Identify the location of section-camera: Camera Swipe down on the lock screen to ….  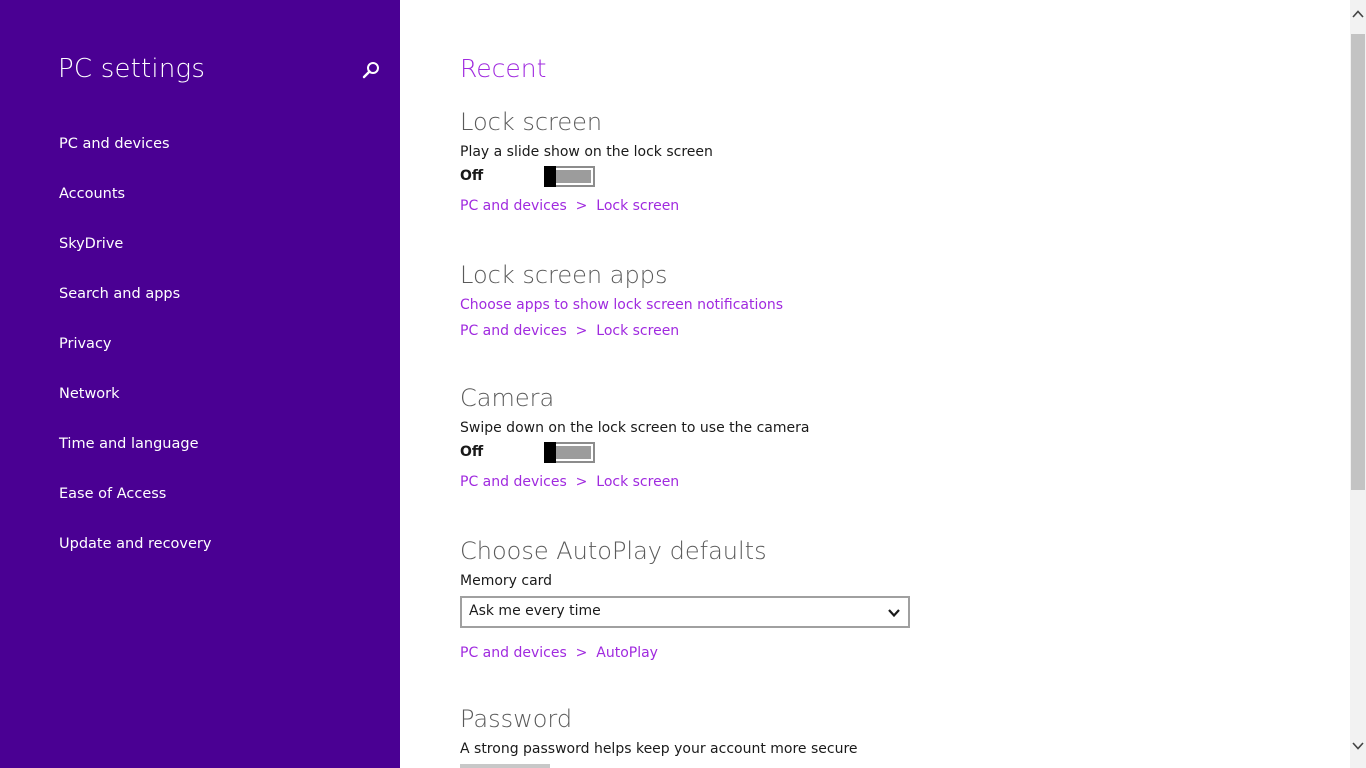
(890, 437).